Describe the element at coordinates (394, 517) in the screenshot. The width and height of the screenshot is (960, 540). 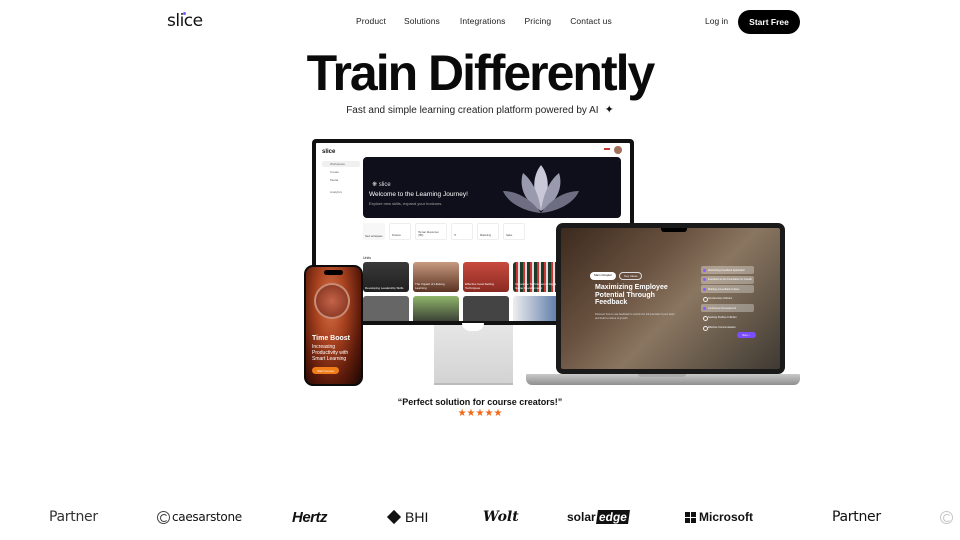
I see `diamond-icon` at that location.